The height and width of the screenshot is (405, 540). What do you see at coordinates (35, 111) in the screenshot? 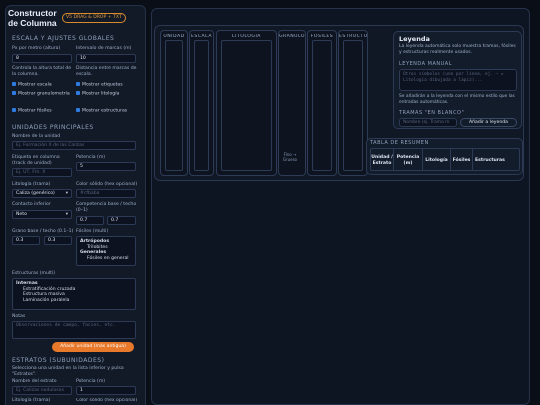
I see `checkbox-label: Mostrar fósiles` at bounding box center [35, 111].